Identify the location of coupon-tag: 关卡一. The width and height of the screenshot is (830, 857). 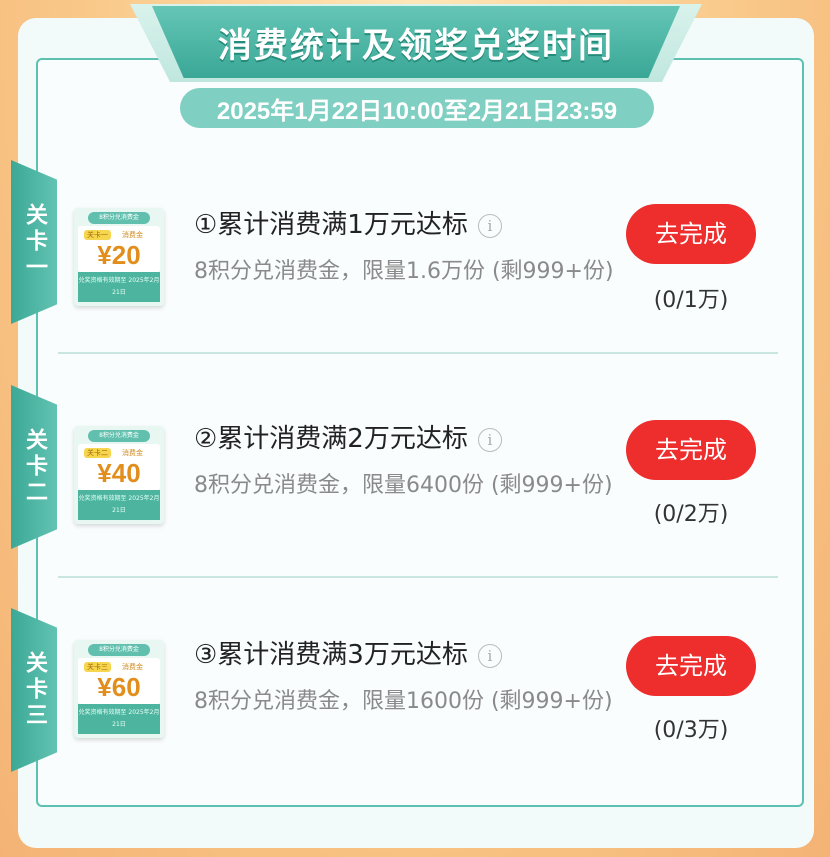
(97, 235).